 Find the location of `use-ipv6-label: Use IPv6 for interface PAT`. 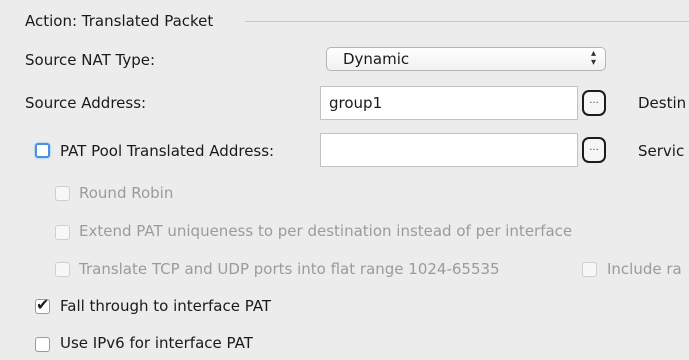

use-ipv6-label: Use IPv6 for interface PAT is located at coordinates (156, 343).